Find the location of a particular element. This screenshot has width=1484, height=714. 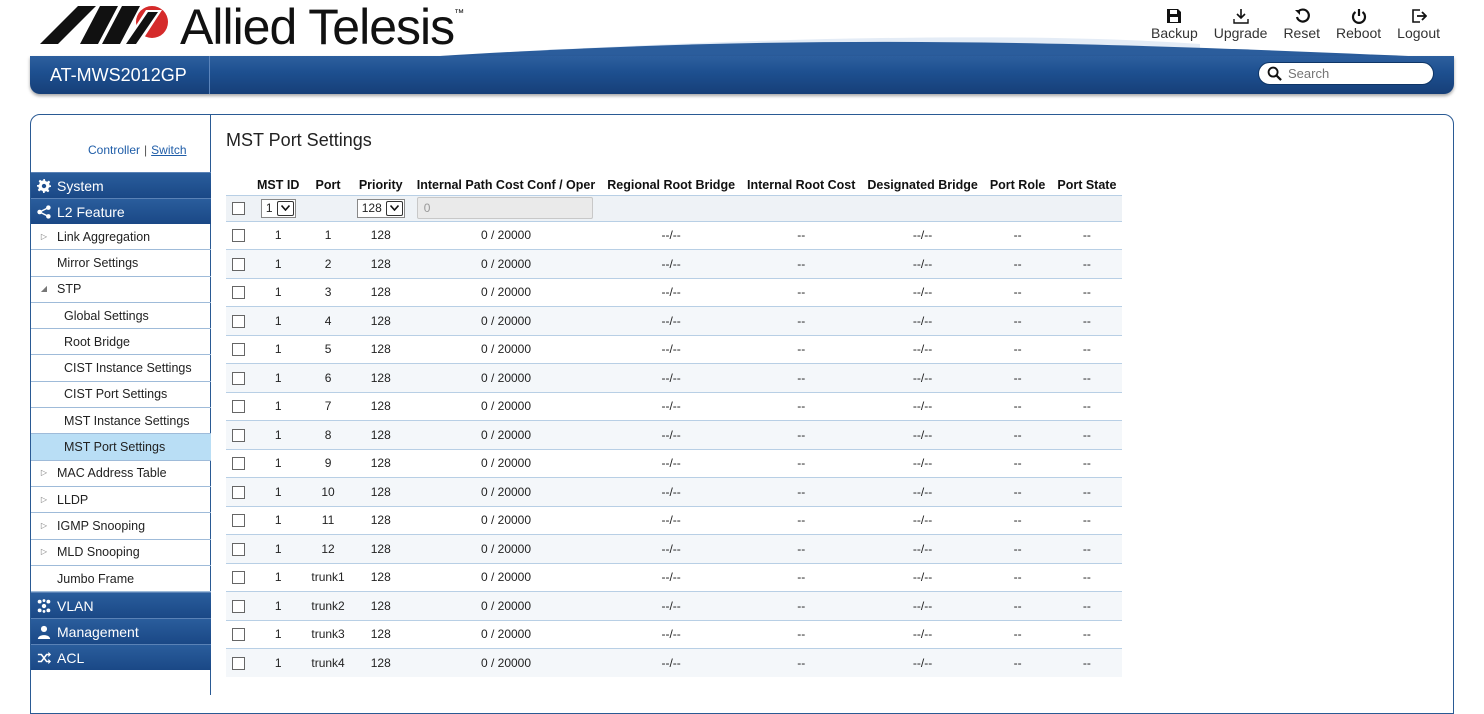

share-icon is located at coordinates (44, 211).